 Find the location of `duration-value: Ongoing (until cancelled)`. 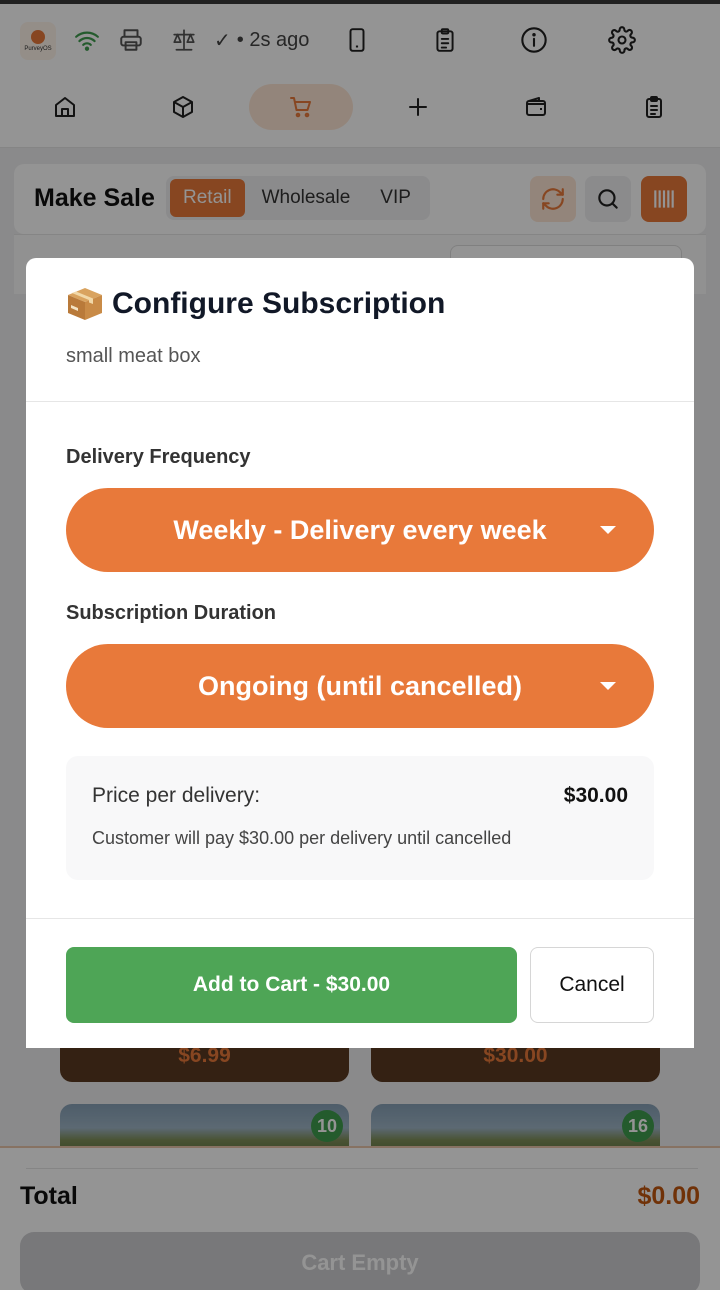

duration-value: Ongoing (until cancelled) is located at coordinates (360, 685).